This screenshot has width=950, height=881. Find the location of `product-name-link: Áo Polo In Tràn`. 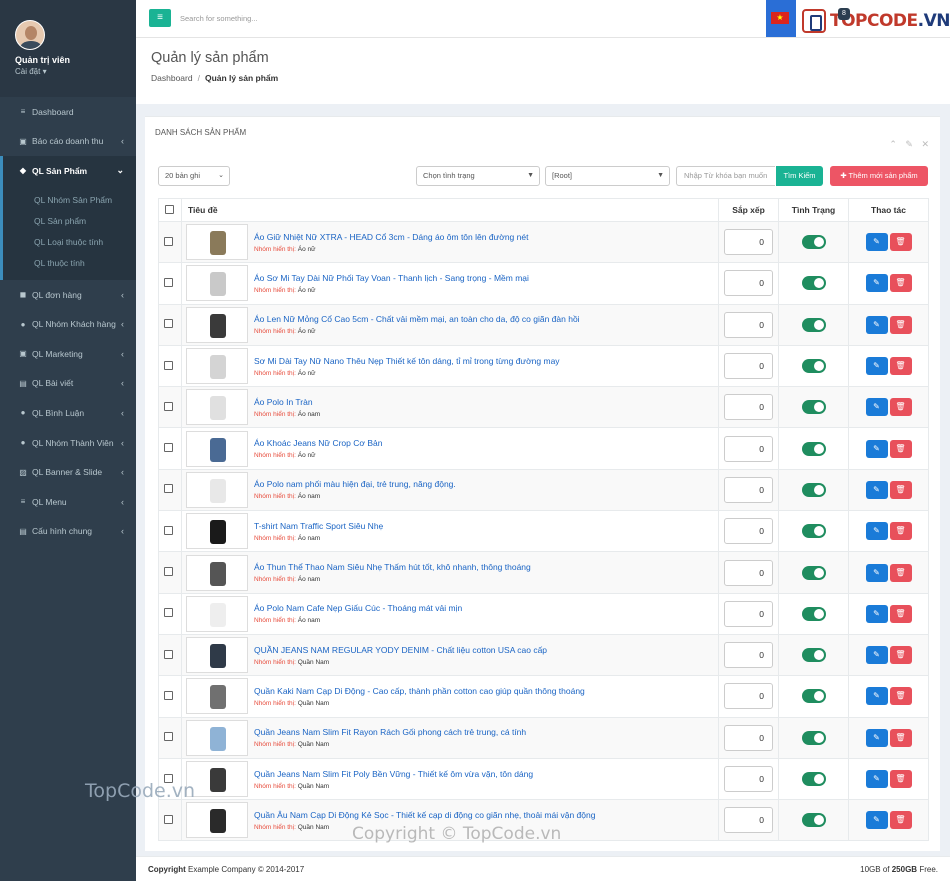

product-name-link: Áo Polo In Tràn is located at coordinates (287, 402).